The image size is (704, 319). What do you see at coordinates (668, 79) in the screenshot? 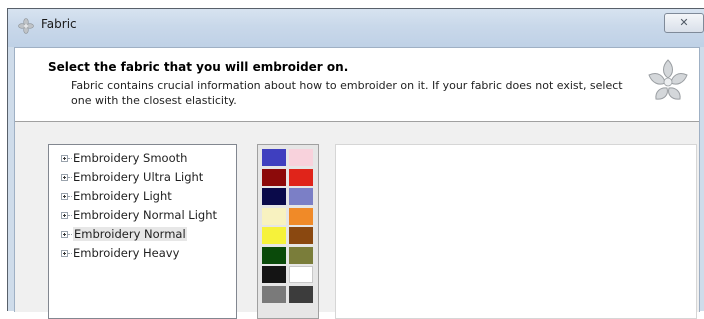
I see `fabric-flower-icon` at bounding box center [668, 79].